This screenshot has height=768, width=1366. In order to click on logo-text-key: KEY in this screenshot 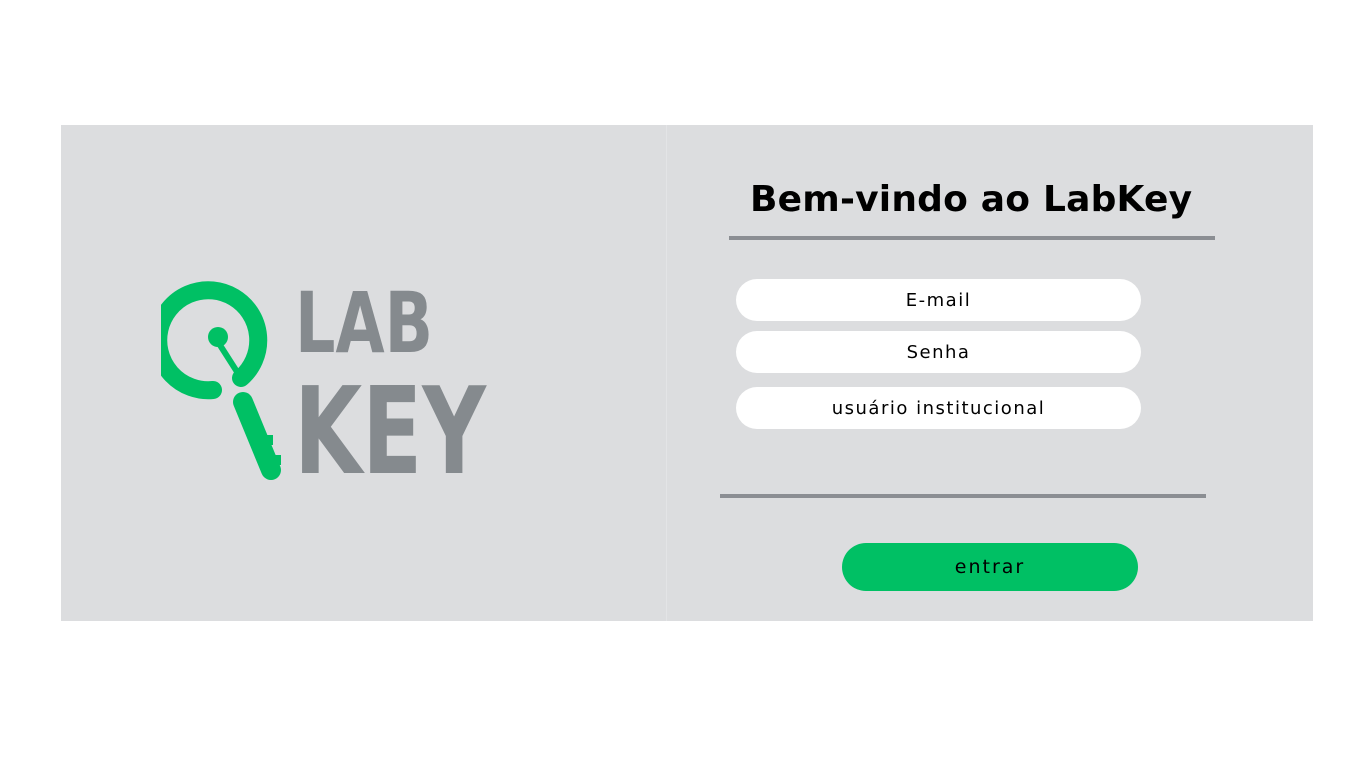, I will do `click(391, 421)`.